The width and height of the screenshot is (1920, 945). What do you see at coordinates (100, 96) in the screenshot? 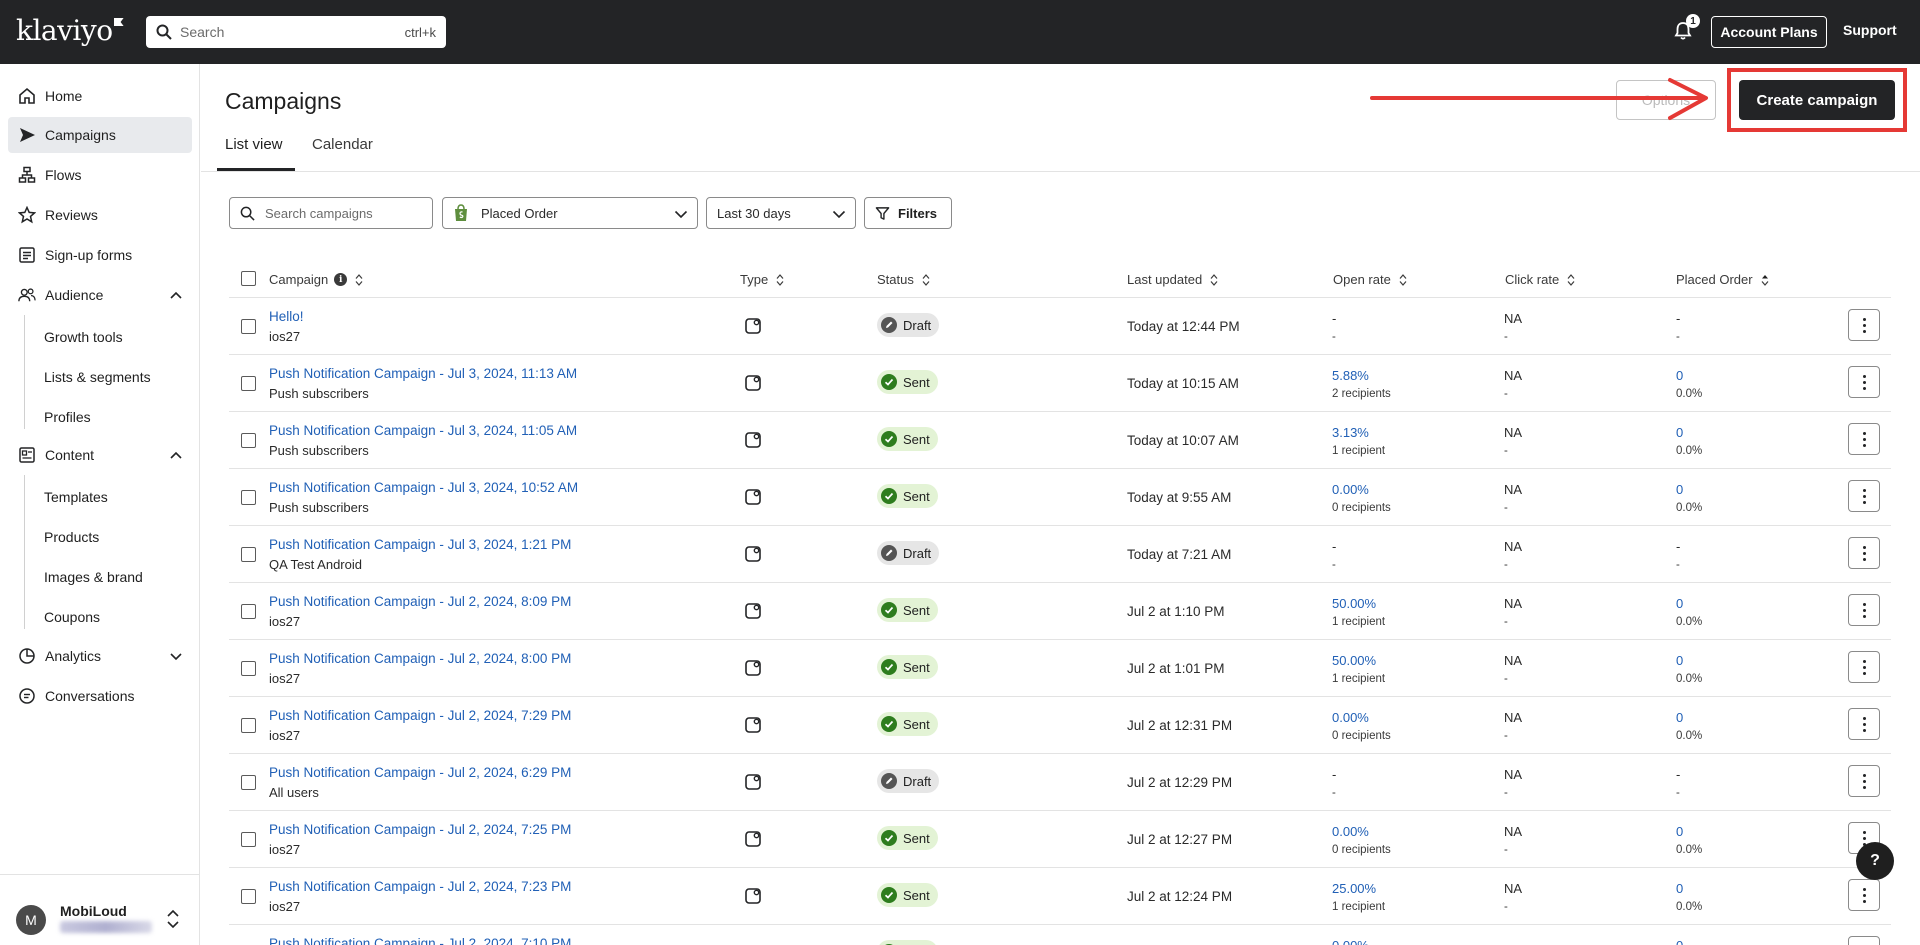
I see `sidebar-item-home: Home` at bounding box center [100, 96].